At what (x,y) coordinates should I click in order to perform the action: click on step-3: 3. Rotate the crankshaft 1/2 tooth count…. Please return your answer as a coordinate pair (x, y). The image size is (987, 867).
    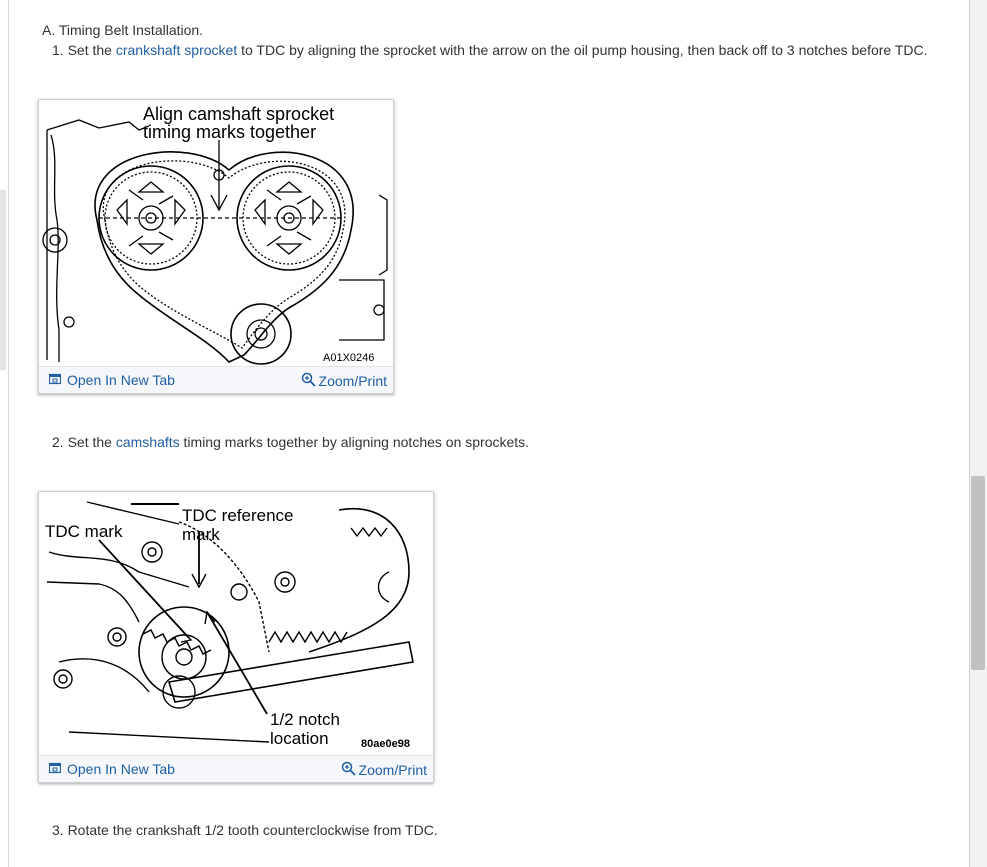
    Looking at the image, I should click on (245, 830).